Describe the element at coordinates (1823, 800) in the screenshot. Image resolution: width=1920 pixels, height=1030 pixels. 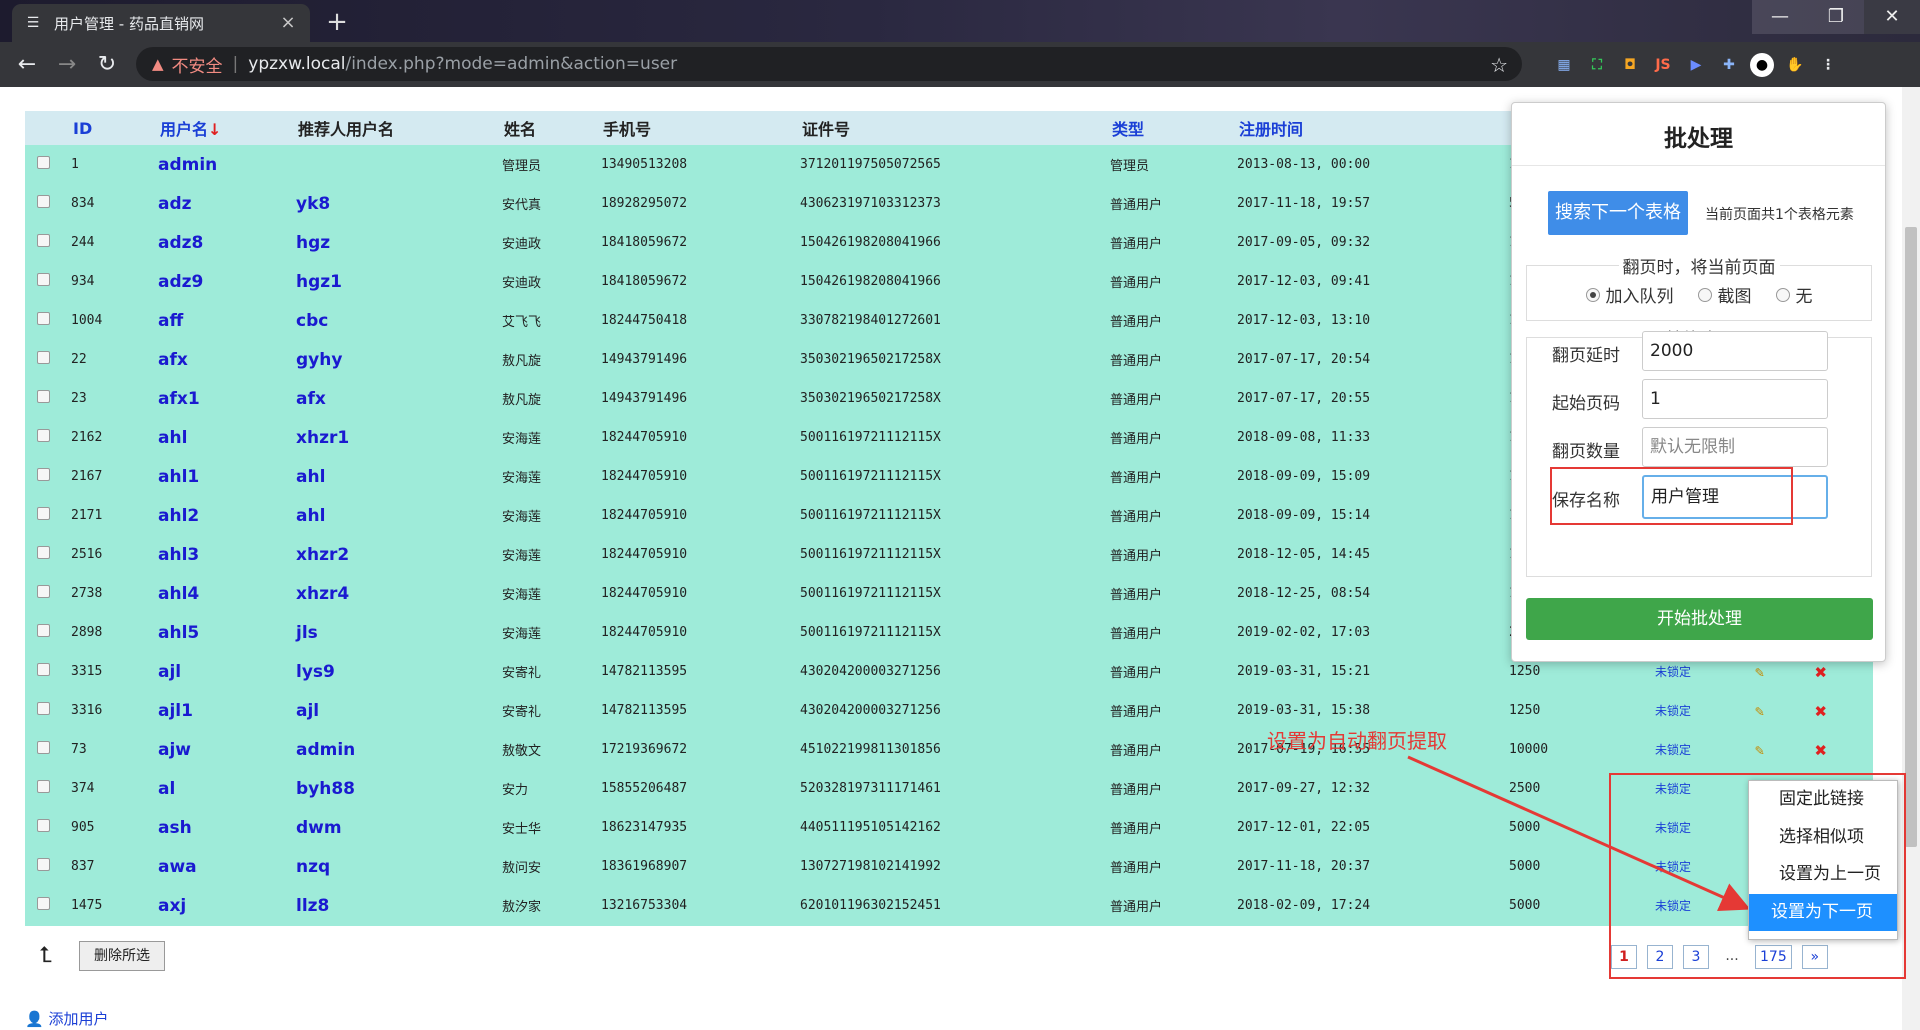
I see `menu-pin-link: 固定此链接` at that location.